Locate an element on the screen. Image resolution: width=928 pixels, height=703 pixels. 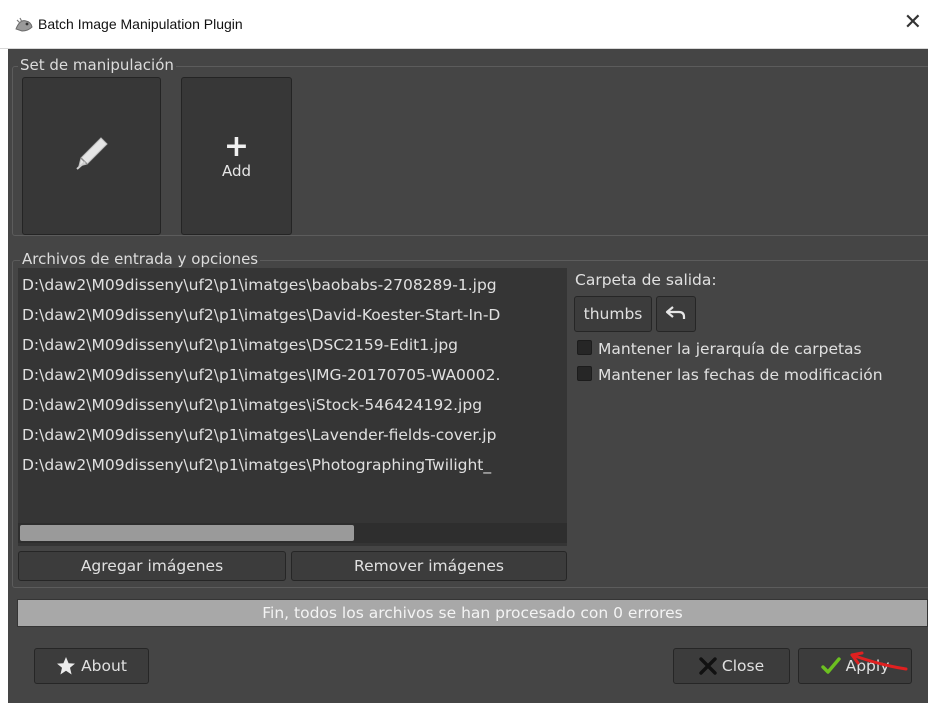
about-button: About is located at coordinates (91, 666).